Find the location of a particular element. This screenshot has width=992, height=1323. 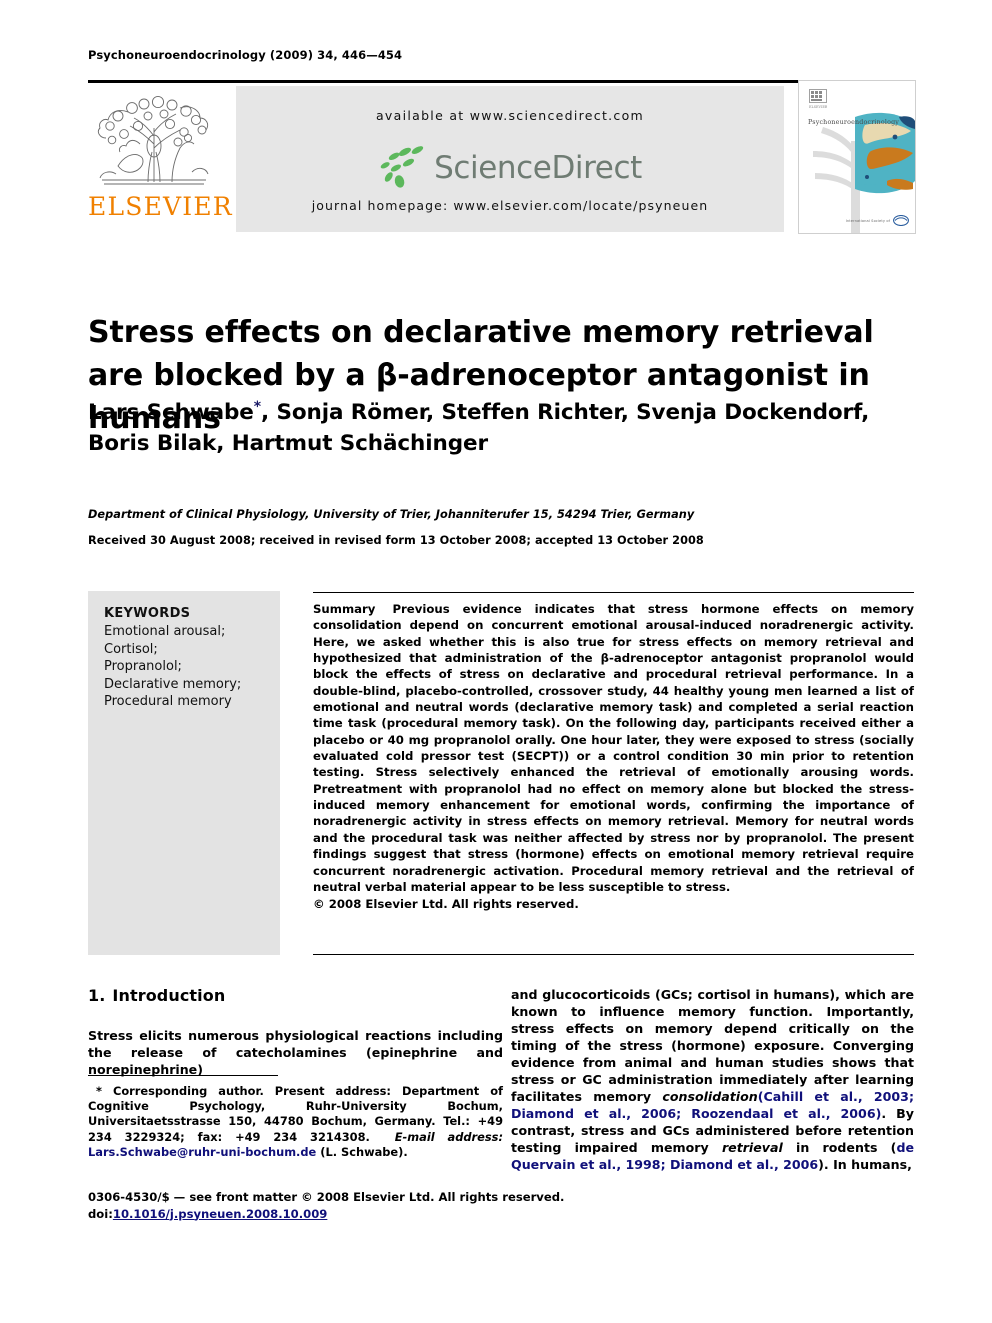

sciencedirect-seed-icon is located at coordinates (404, 168).